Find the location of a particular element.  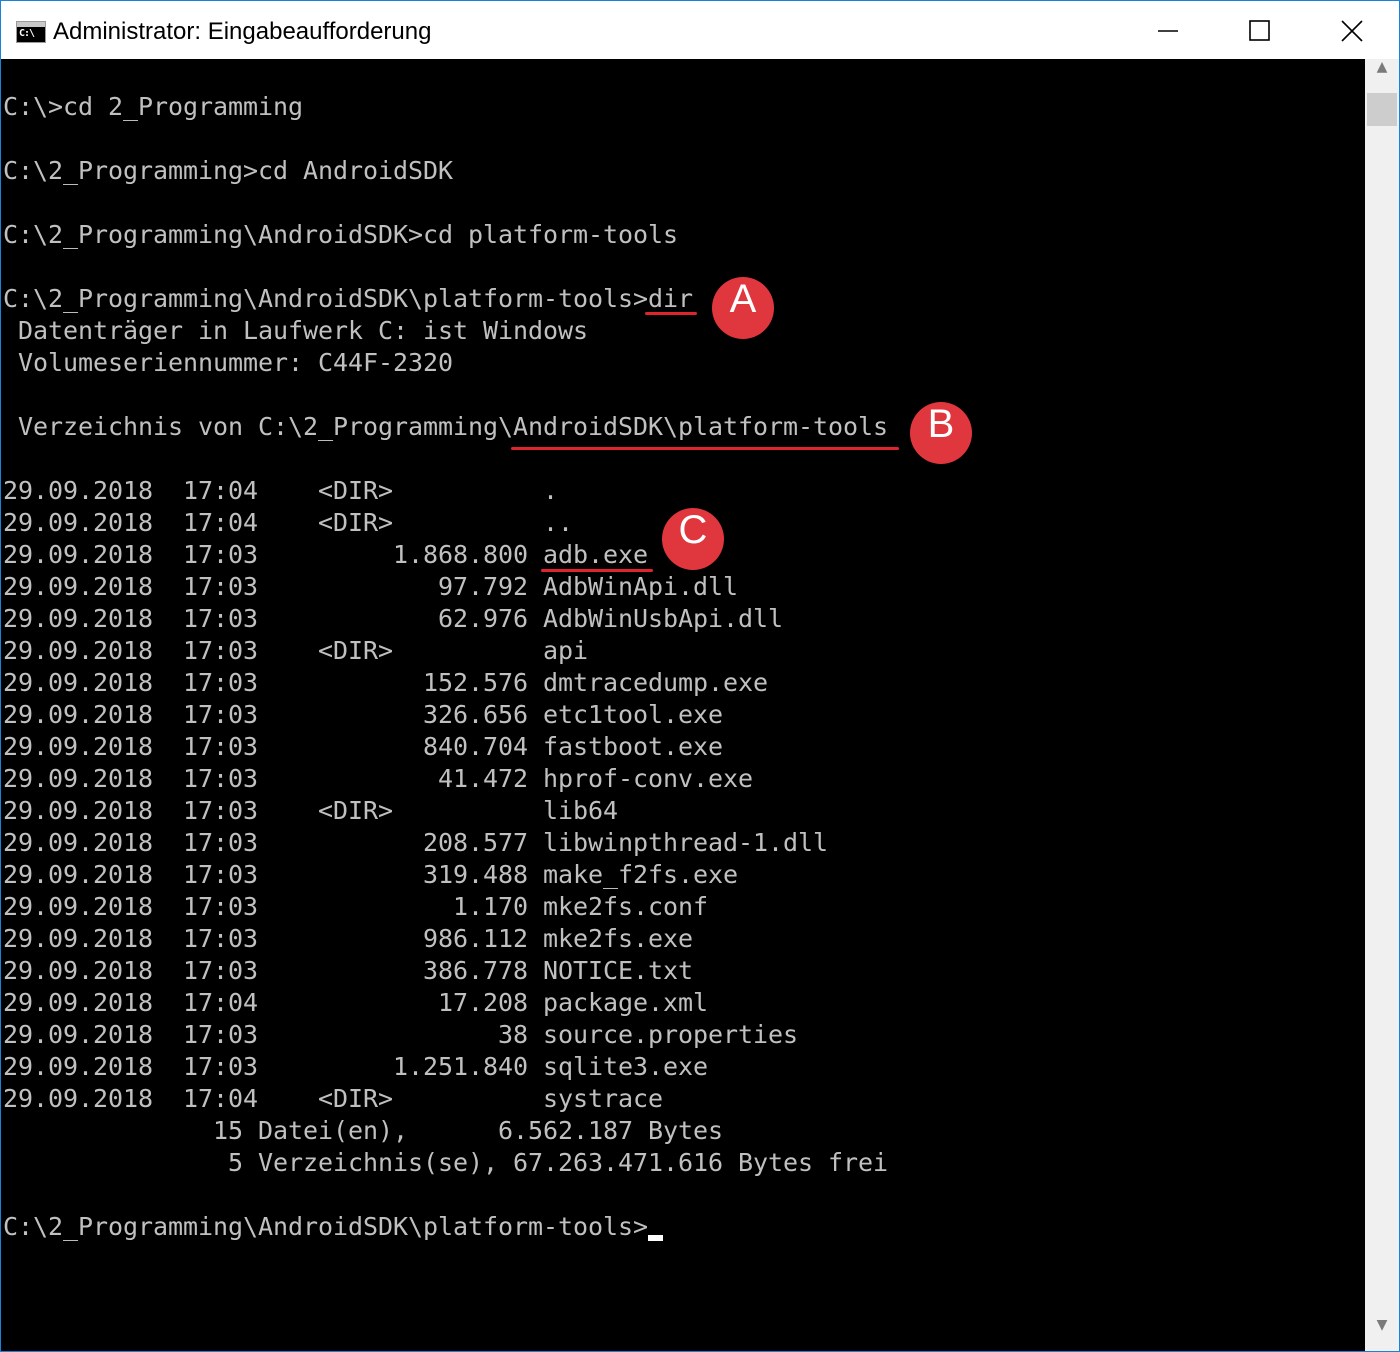

console-line: Volumeseriennummer: C44F-2320 is located at coordinates (236, 362).